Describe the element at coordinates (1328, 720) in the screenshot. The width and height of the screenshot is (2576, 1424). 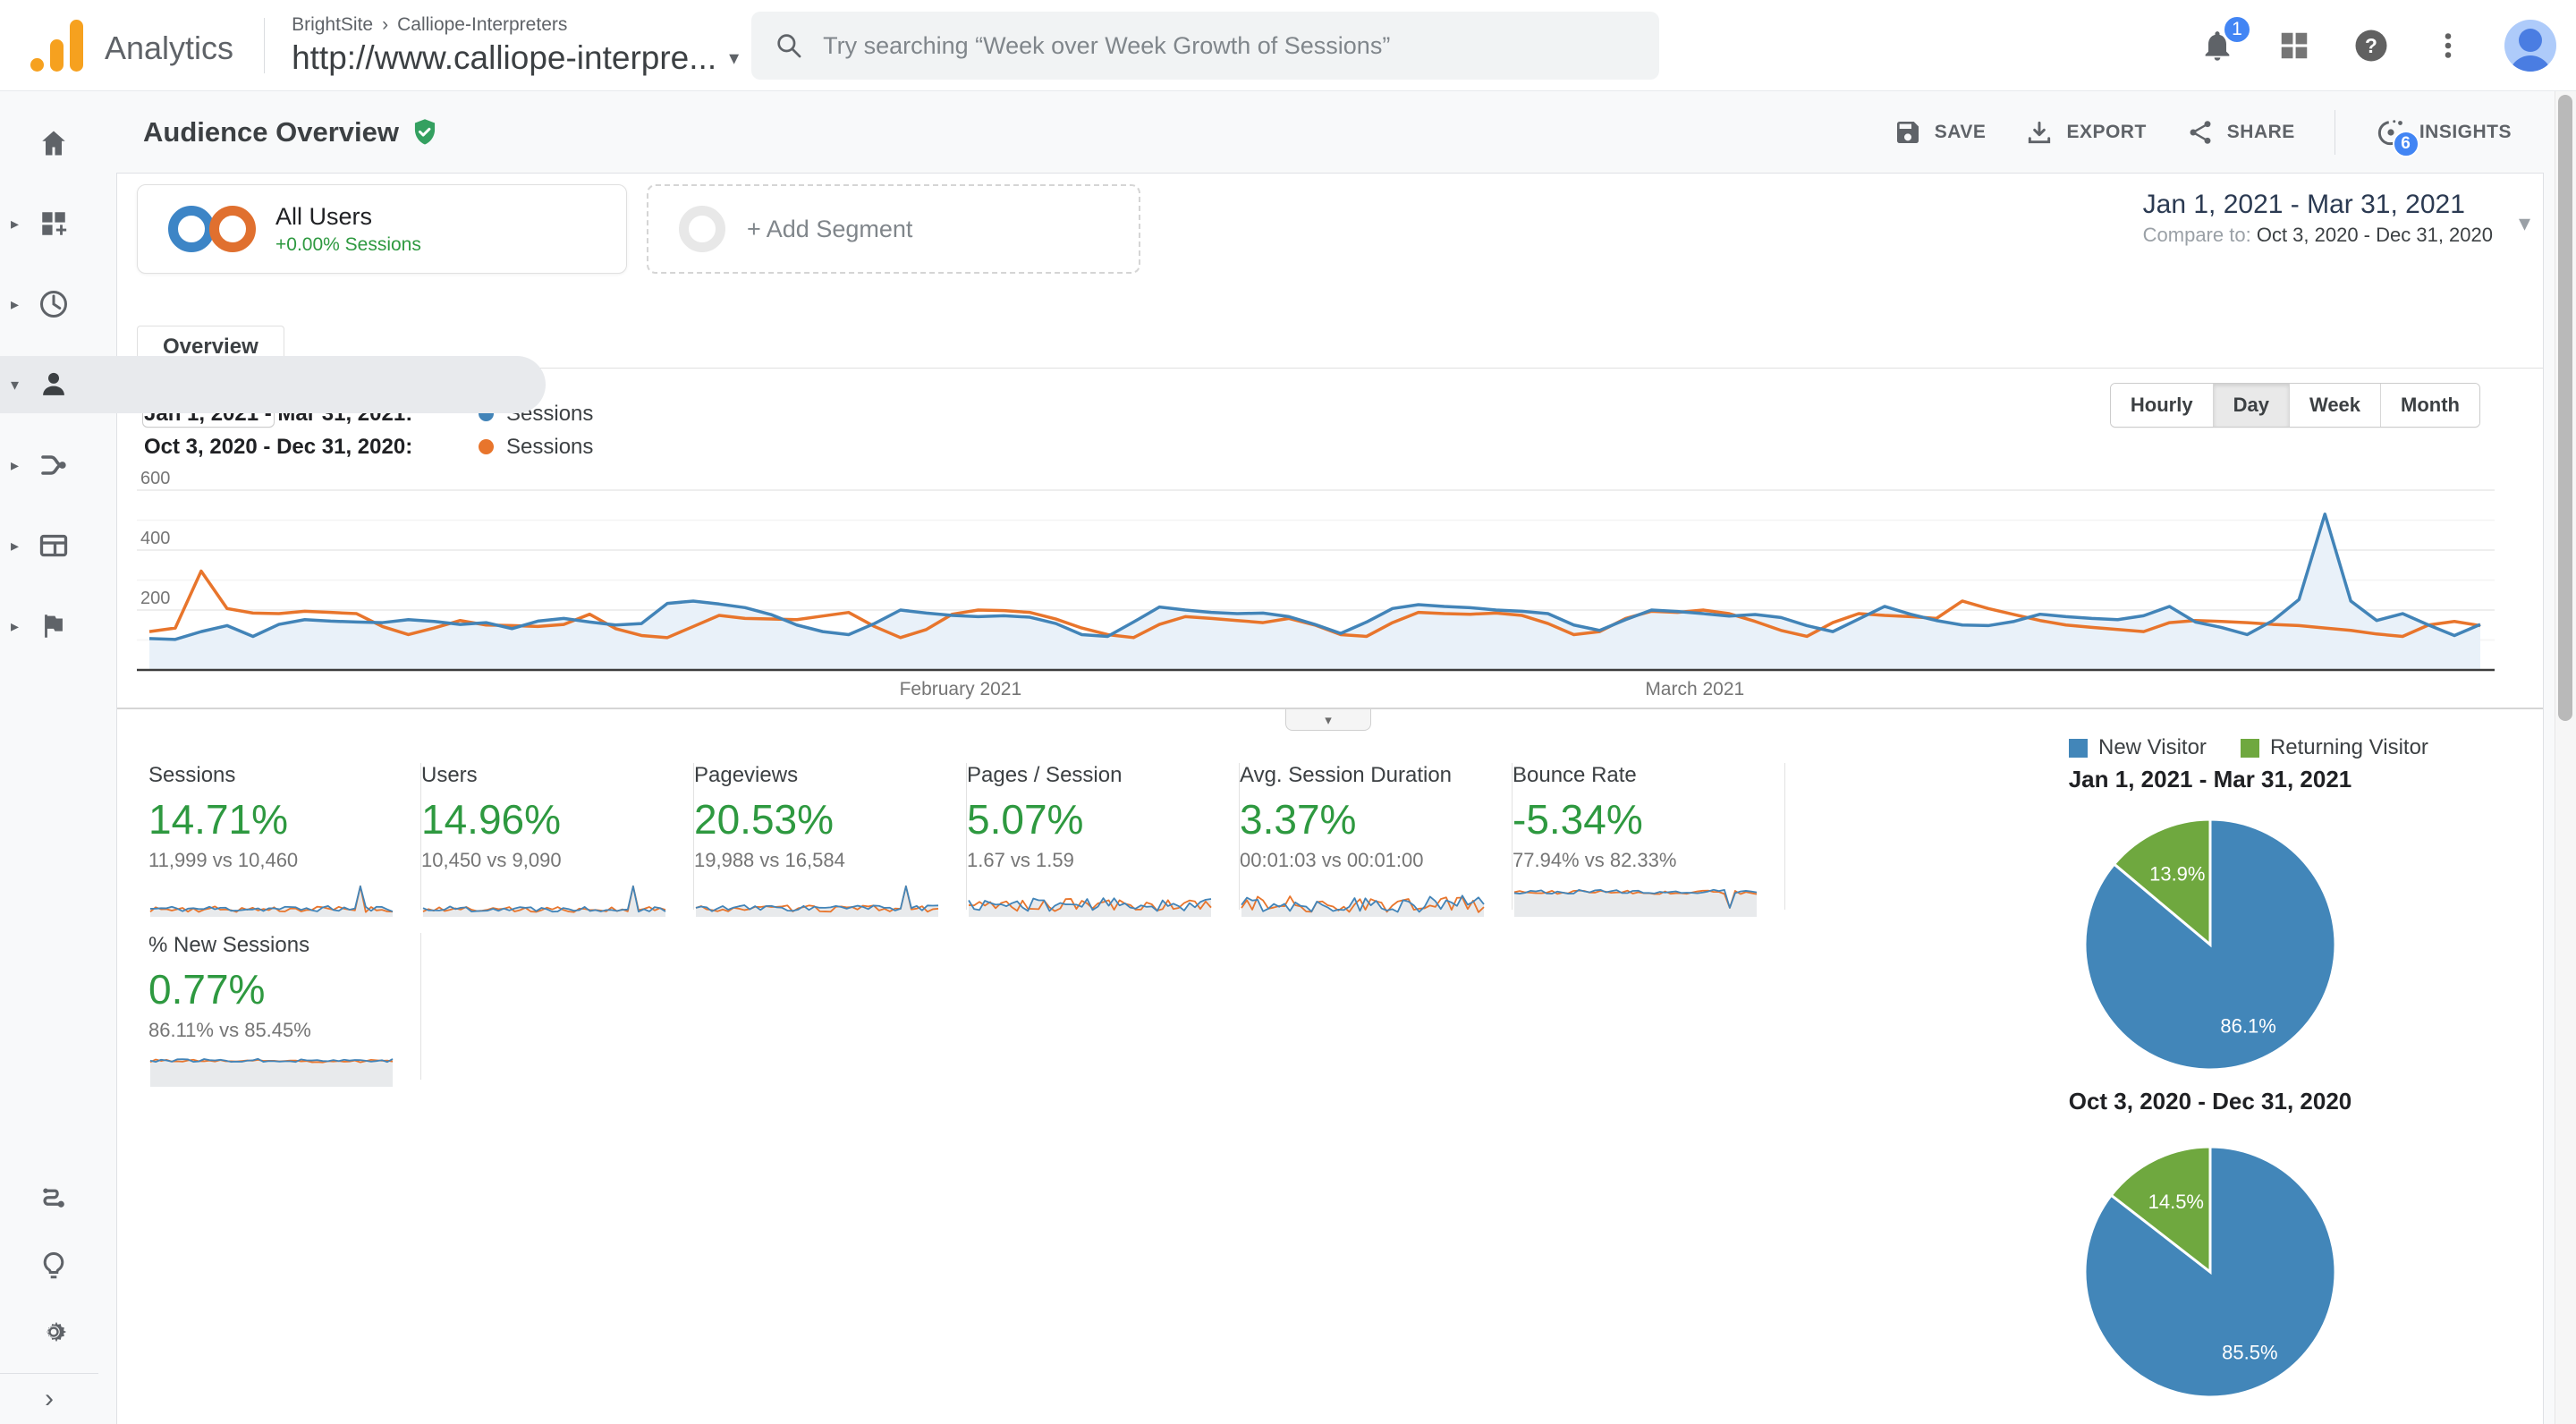
I see `chart-expander-button: ▾` at that location.